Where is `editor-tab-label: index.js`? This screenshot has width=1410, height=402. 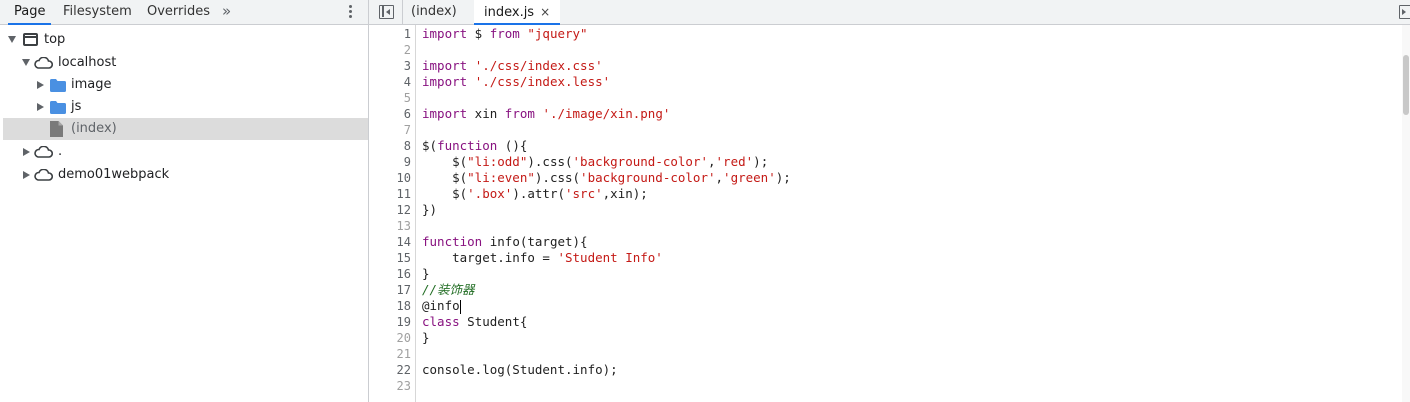 editor-tab-label: index.js is located at coordinates (509, 12).